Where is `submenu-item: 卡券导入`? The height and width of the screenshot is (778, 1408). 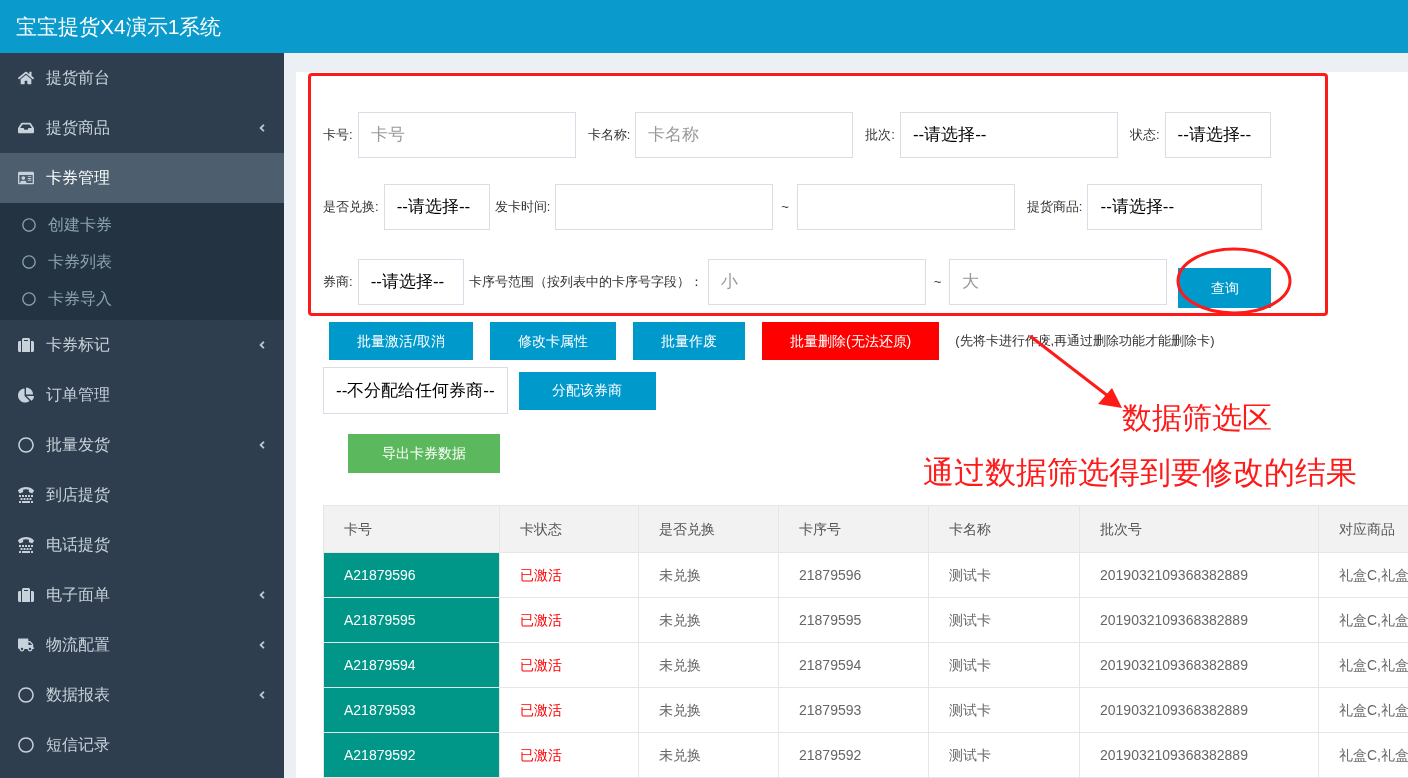
submenu-item: 卡券导入 is located at coordinates (142, 298).